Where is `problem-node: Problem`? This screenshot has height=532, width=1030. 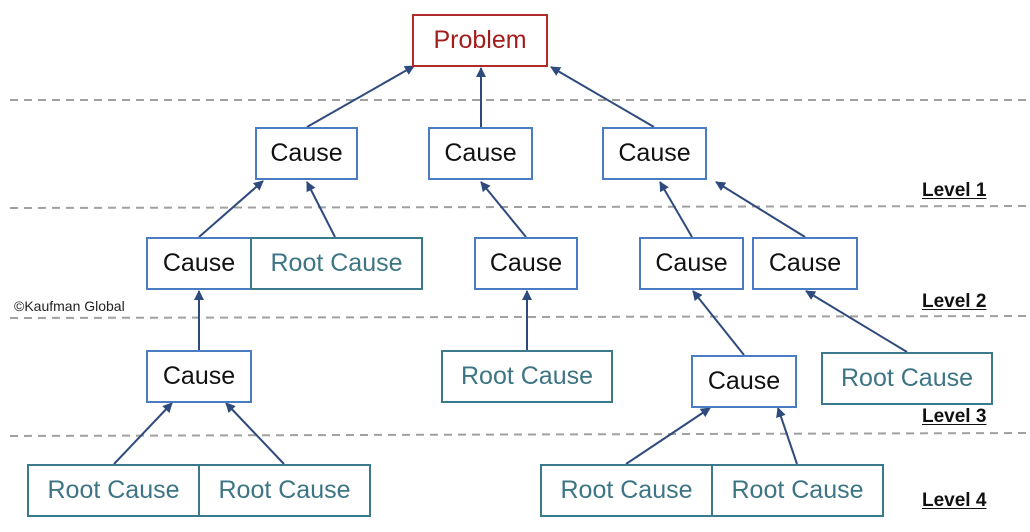 problem-node: Problem is located at coordinates (480, 40).